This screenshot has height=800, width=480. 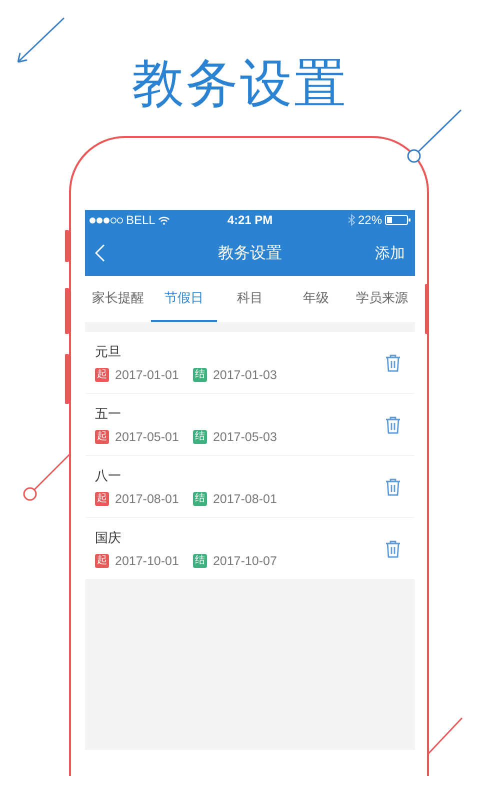 I want to click on holiday-name: 五一, so click(x=108, y=414).